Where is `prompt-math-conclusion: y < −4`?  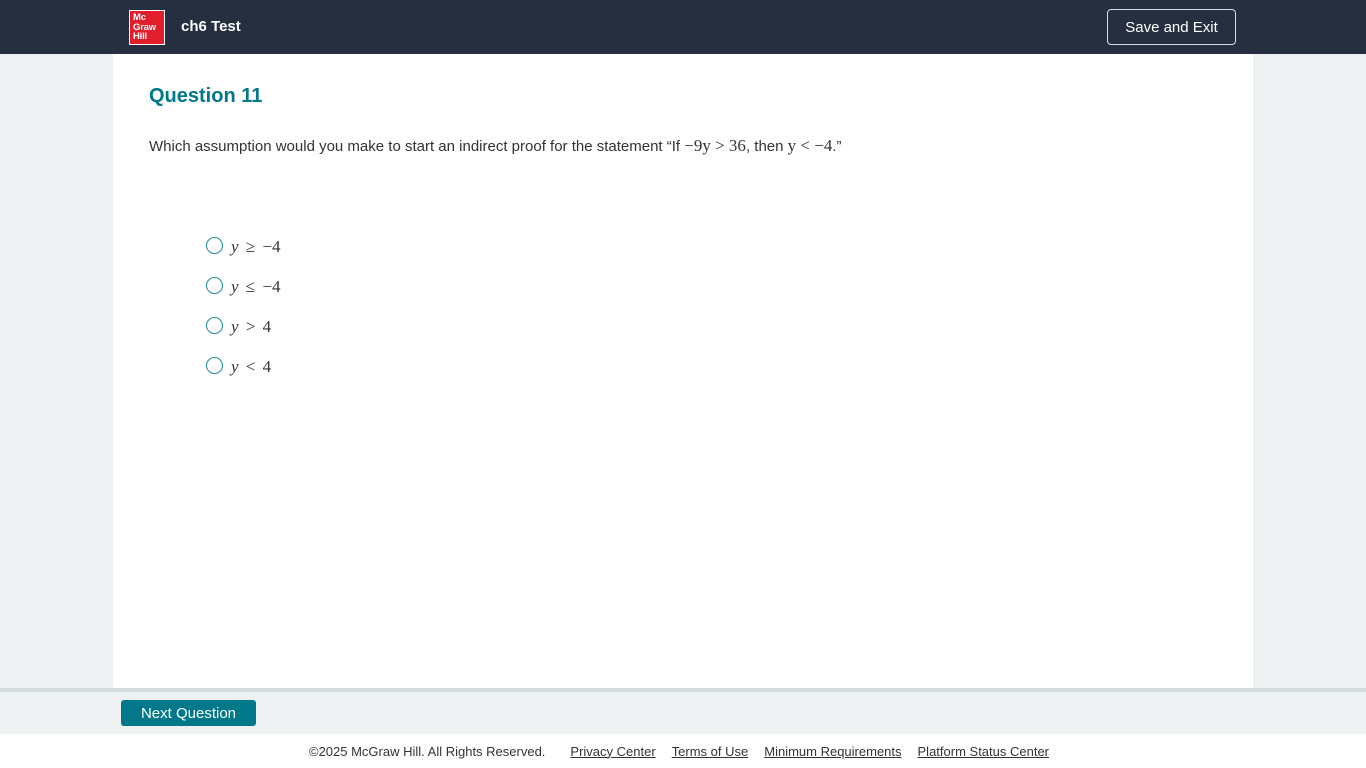 prompt-math-conclusion: y < −4 is located at coordinates (810, 145).